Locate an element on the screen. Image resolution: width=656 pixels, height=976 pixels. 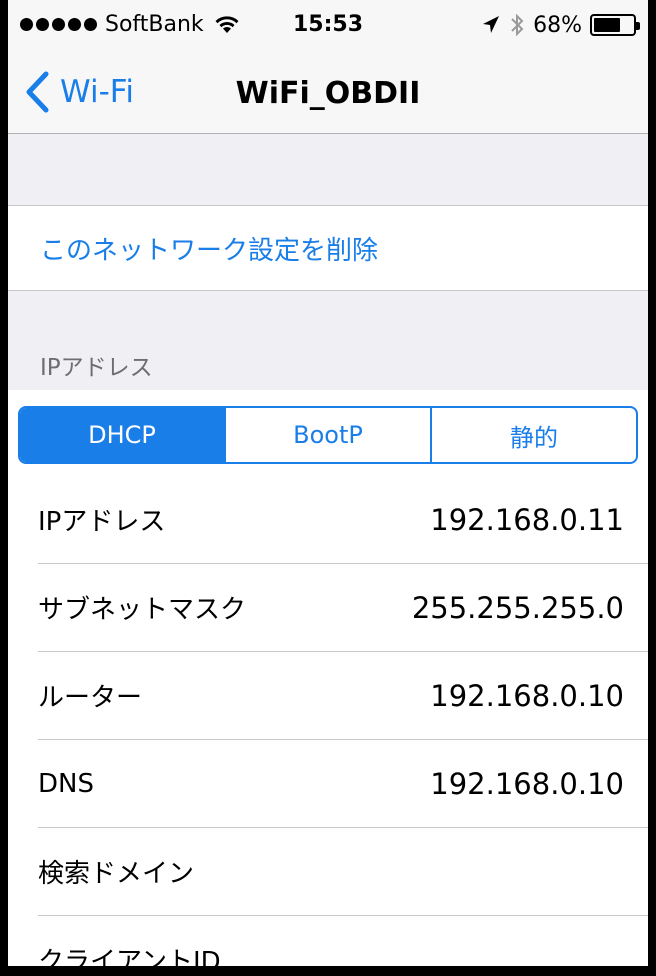
ip-mode-container: DHCP BootP 静的 is located at coordinates (328, 433).